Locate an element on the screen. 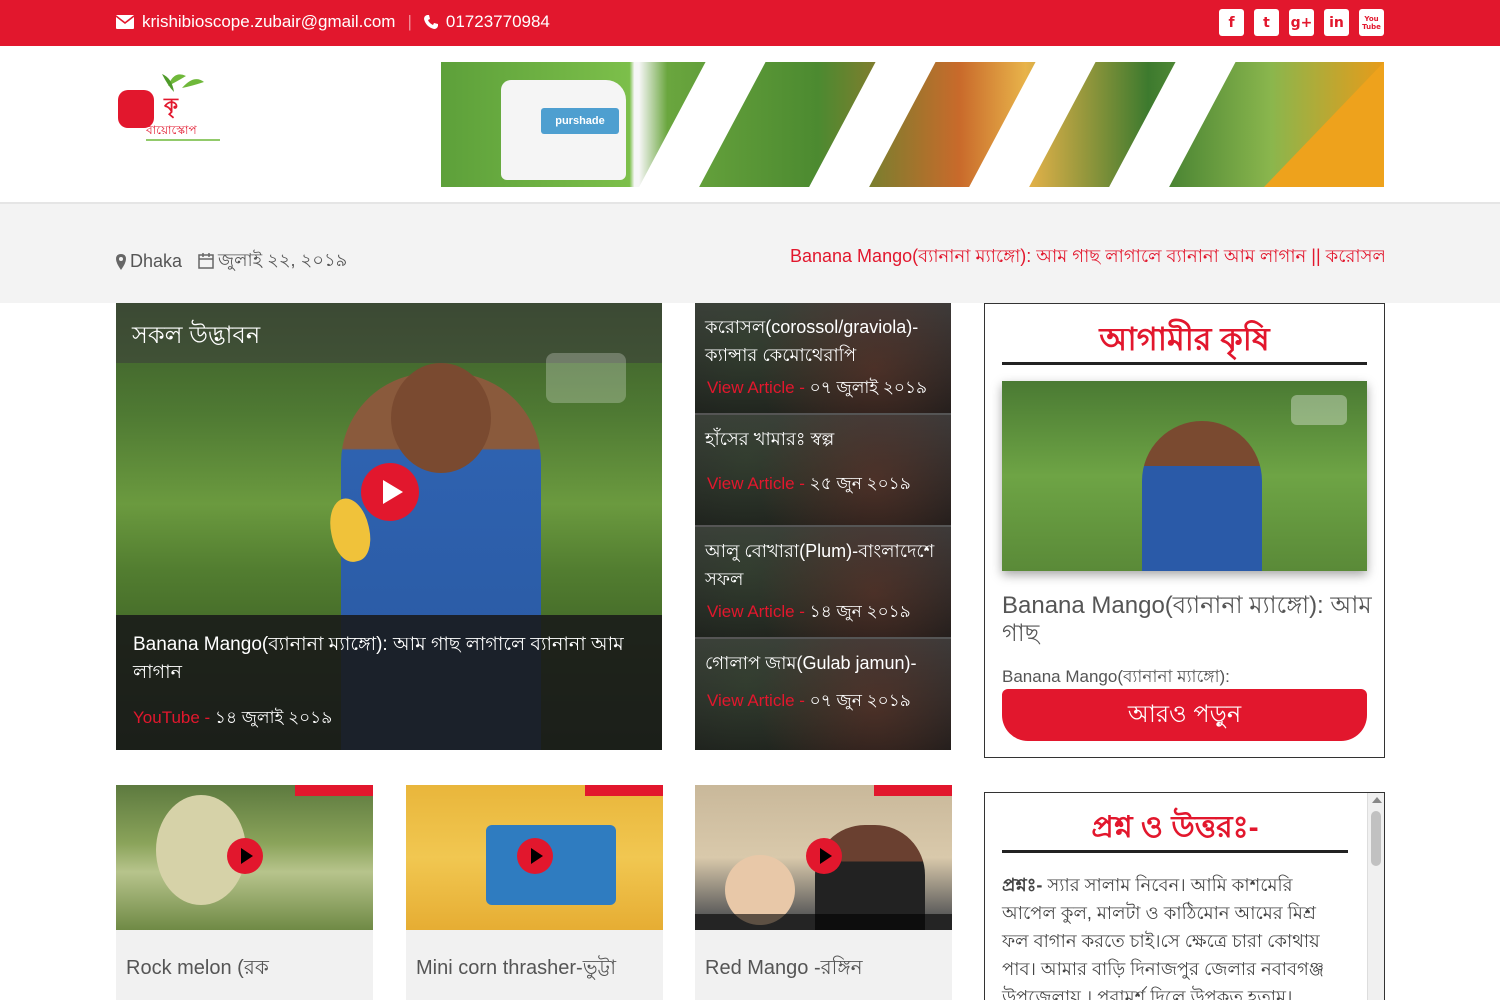  location-text: Dhaka is located at coordinates (156, 261).